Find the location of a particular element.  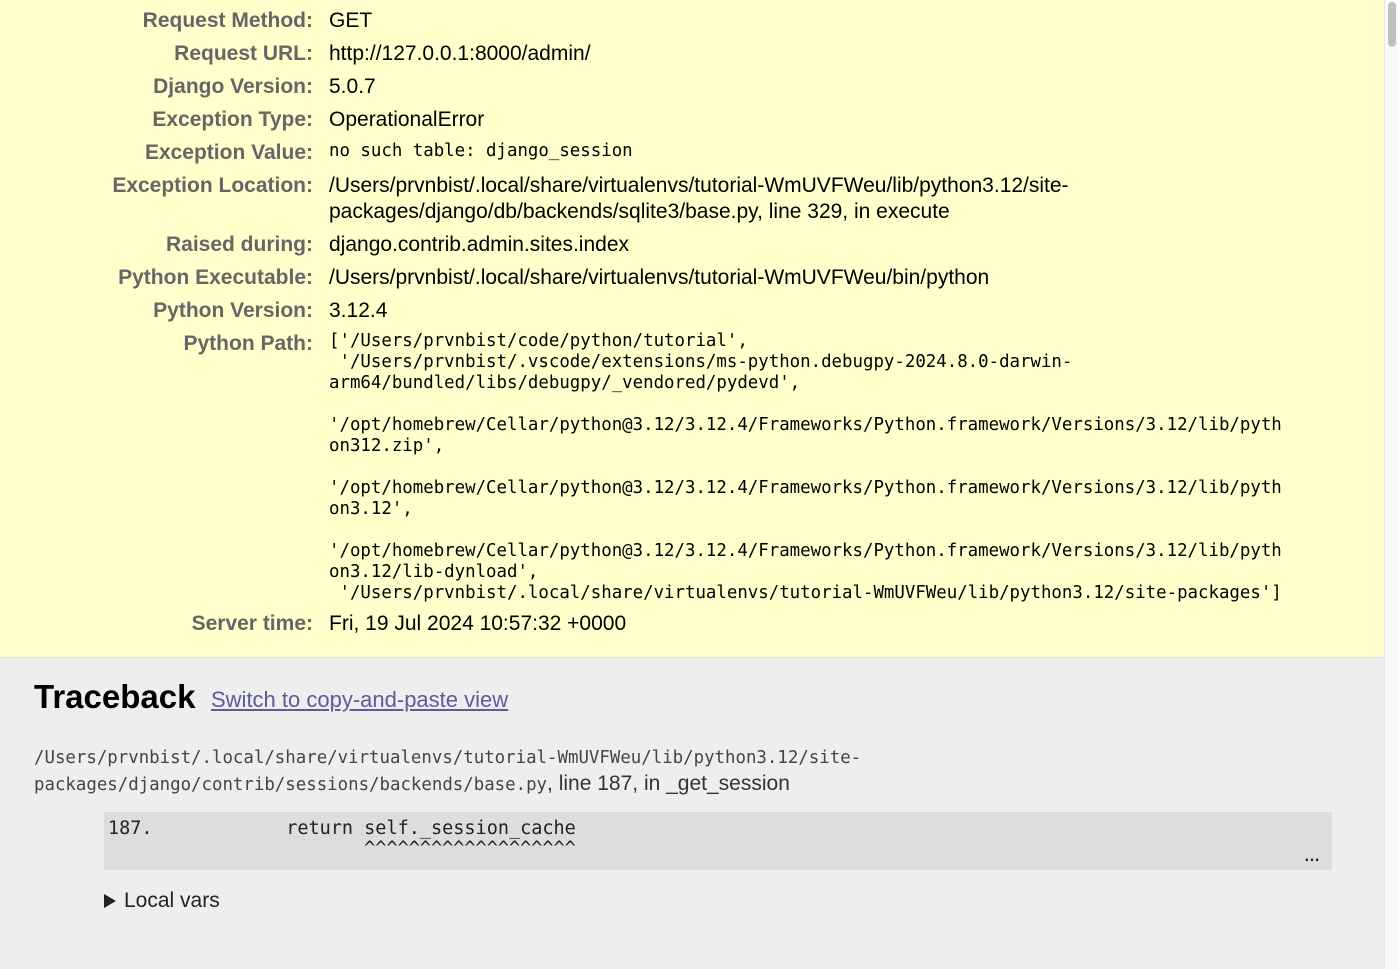

local-vars-toggle: Local vars is located at coordinates (162, 901).